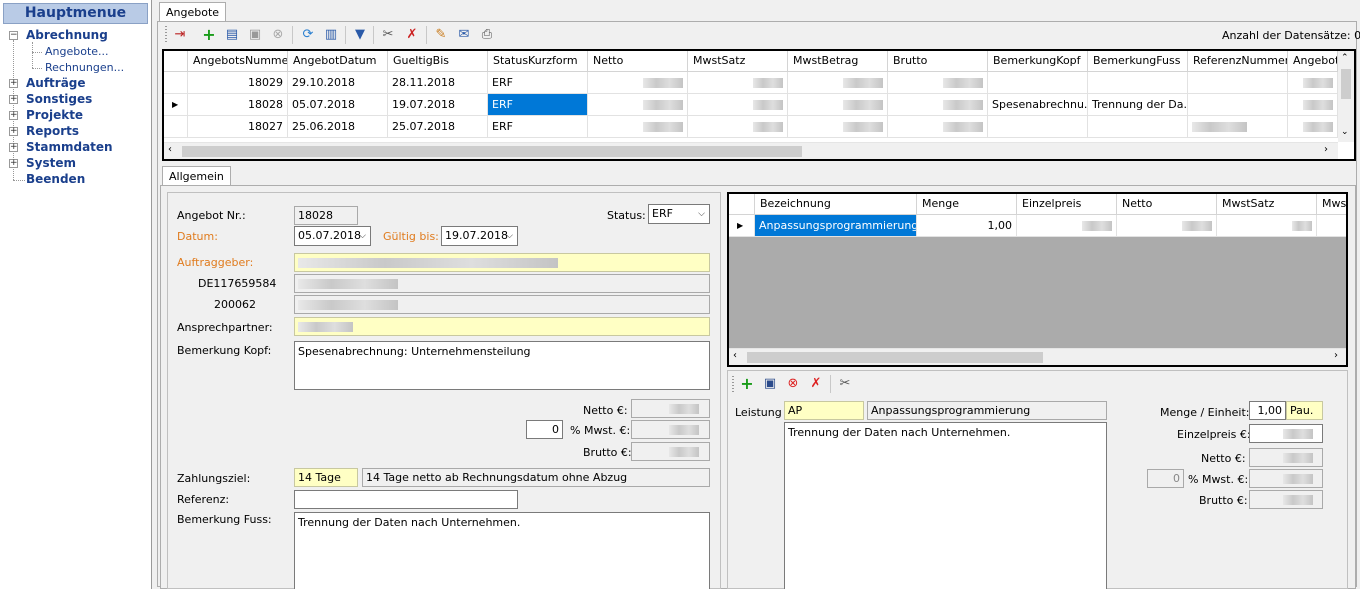 The width and height of the screenshot is (1360, 589). What do you see at coordinates (1067, 204) in the screenshot?
I see `col-header: Einzelpreis` at bounding box center [1067, 204].